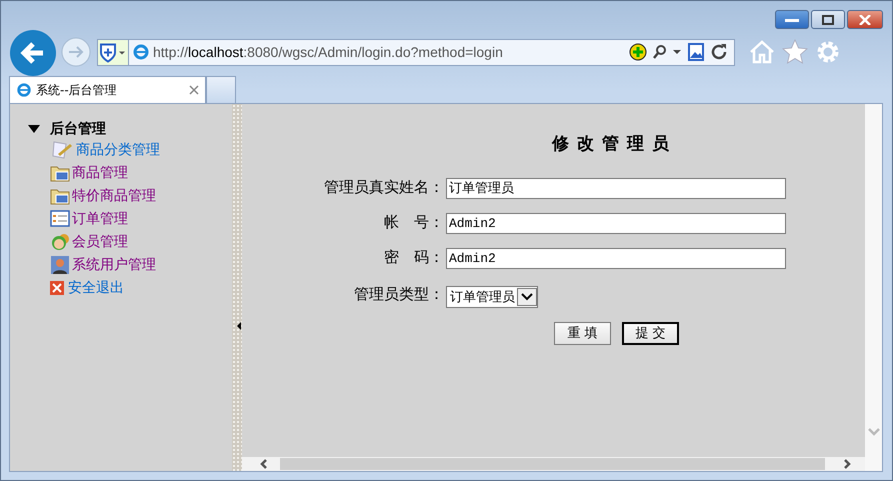 The height and width of the screenshot is (481, 893). Describe the element at coordinates (60, 218) in the screenshot. I see `list-icon` at that location.